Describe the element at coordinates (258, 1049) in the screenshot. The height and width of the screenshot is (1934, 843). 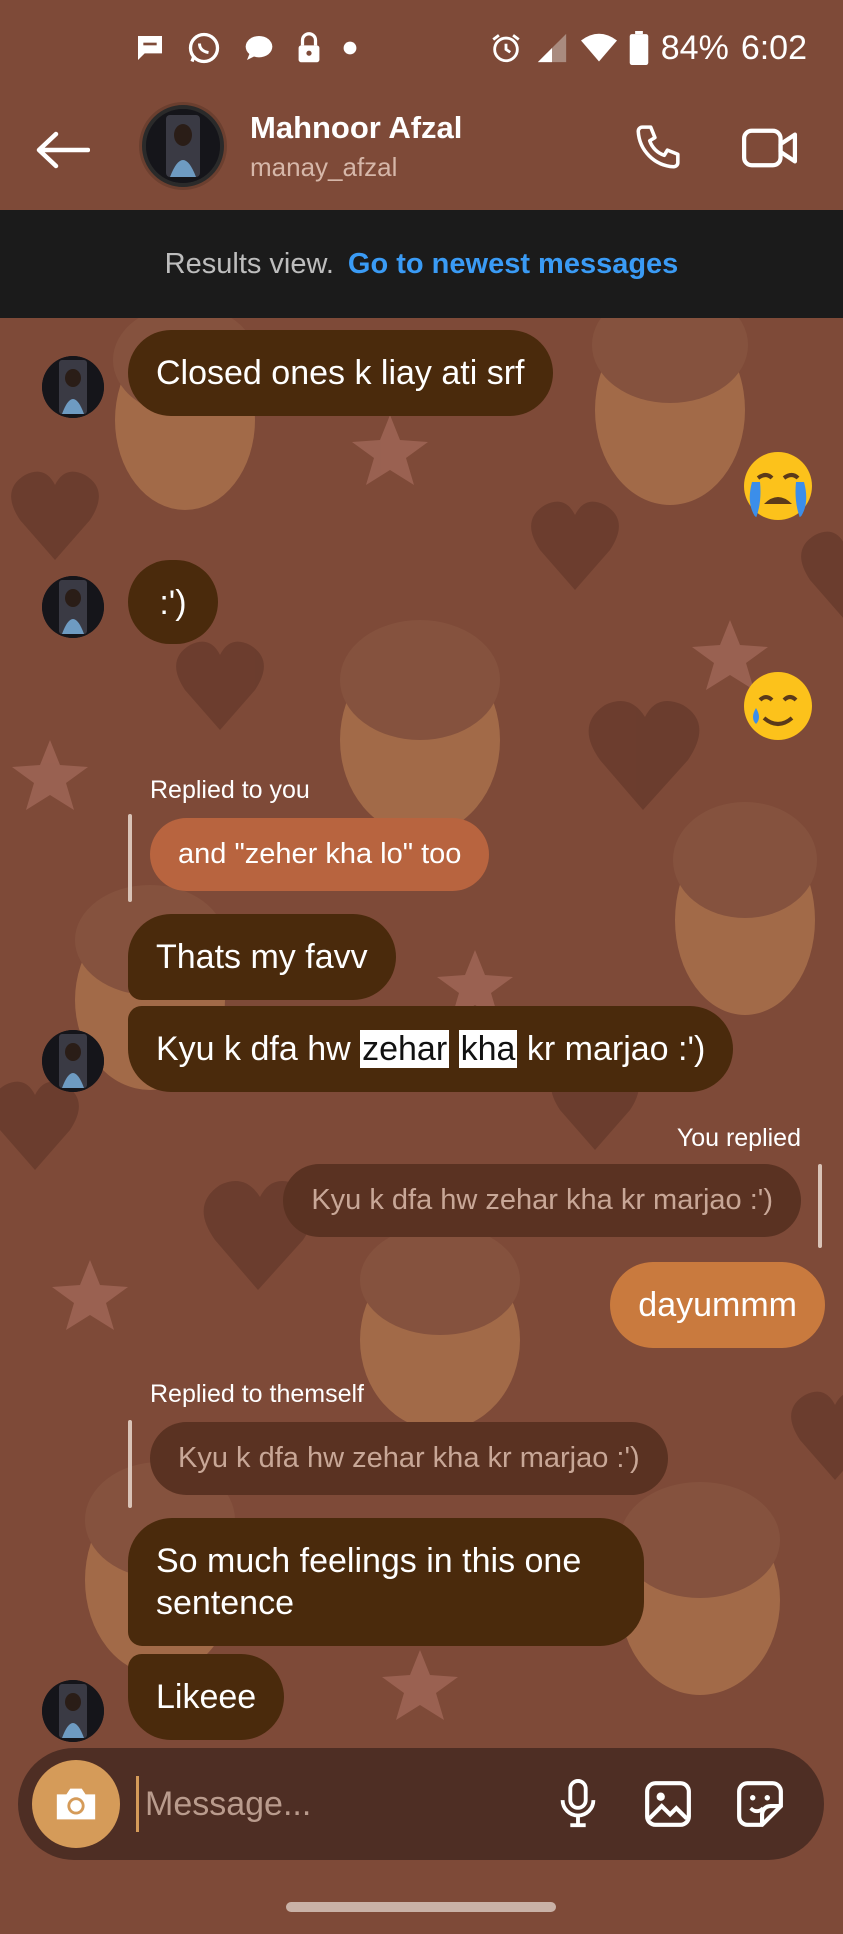
I see `message-text: Kyu k dfa hw` at that location.